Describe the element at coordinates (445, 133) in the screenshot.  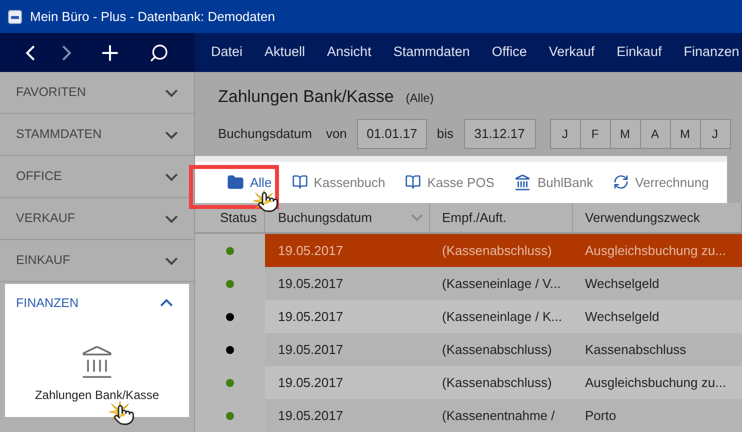
I see `to-label: bis` at that location.